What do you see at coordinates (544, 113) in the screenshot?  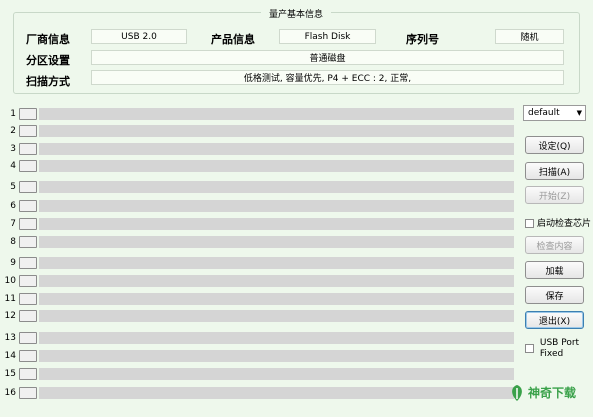 I see `mode-select-value: default` at bounding box center [544, 113].